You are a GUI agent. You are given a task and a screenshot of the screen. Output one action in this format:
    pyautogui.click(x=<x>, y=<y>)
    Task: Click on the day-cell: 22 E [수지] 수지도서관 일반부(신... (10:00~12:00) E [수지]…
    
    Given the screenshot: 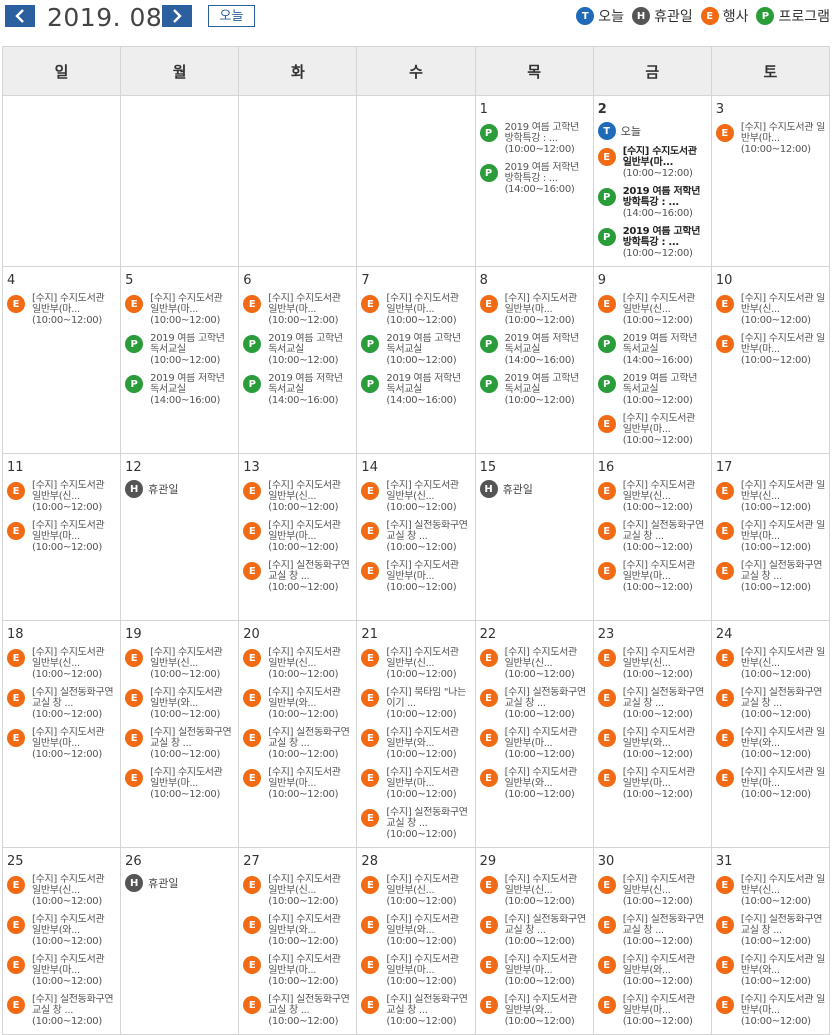 What is the action you would take?
    pyautogui.click(x=534, y=734)
    